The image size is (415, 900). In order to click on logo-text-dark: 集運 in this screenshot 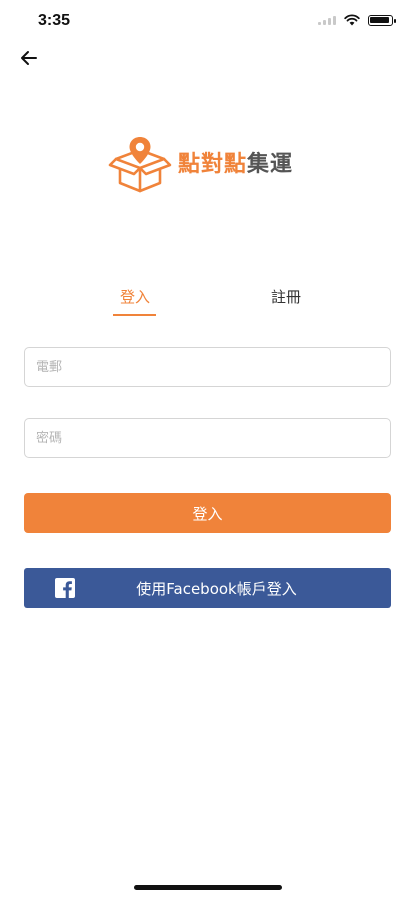, I will do `click(270, 164)`.